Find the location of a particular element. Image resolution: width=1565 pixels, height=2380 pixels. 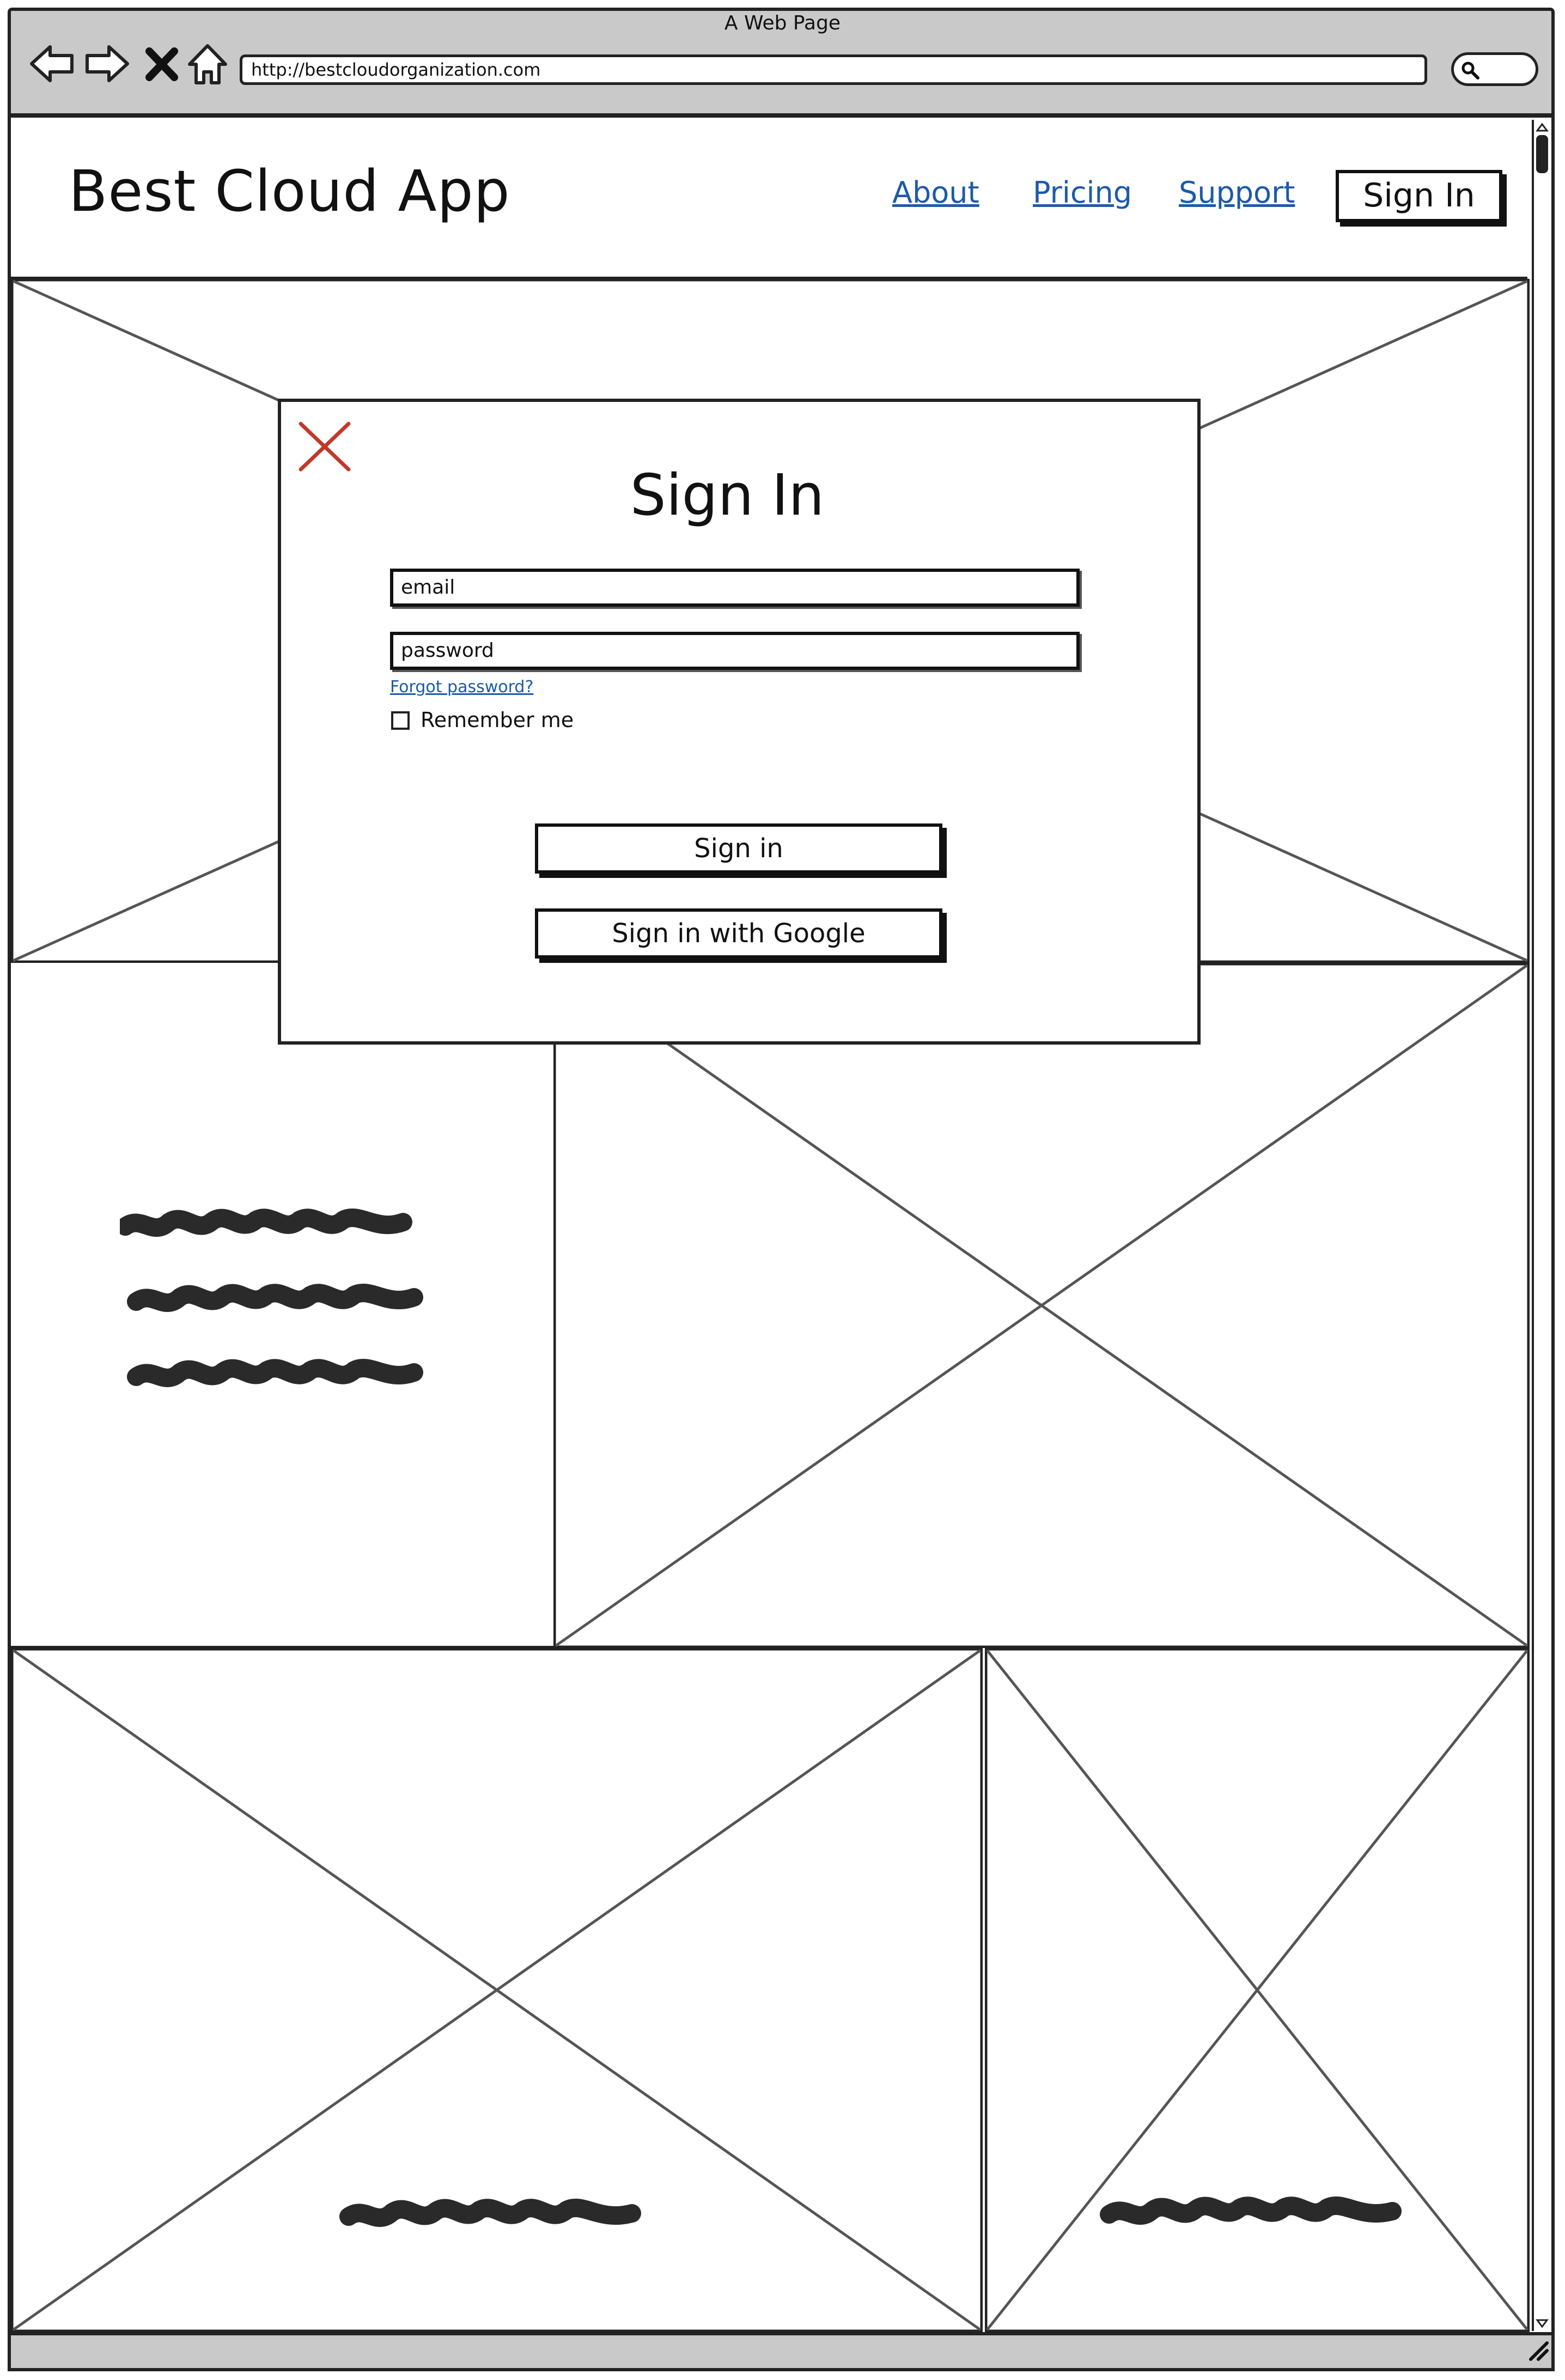

resize-grip-icon is located at coordinates (1538, 2351).